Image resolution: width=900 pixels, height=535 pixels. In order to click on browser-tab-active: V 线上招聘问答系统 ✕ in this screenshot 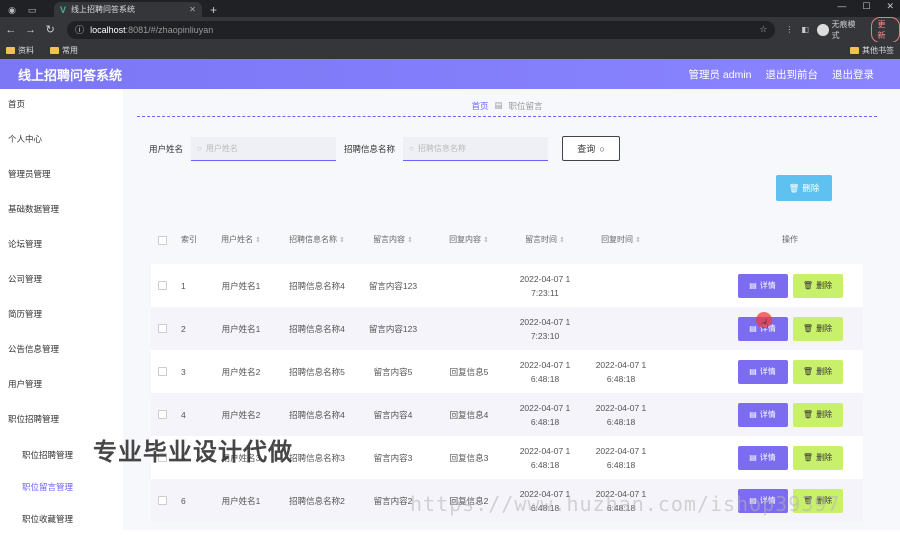, I will do `click(128, 9)`.